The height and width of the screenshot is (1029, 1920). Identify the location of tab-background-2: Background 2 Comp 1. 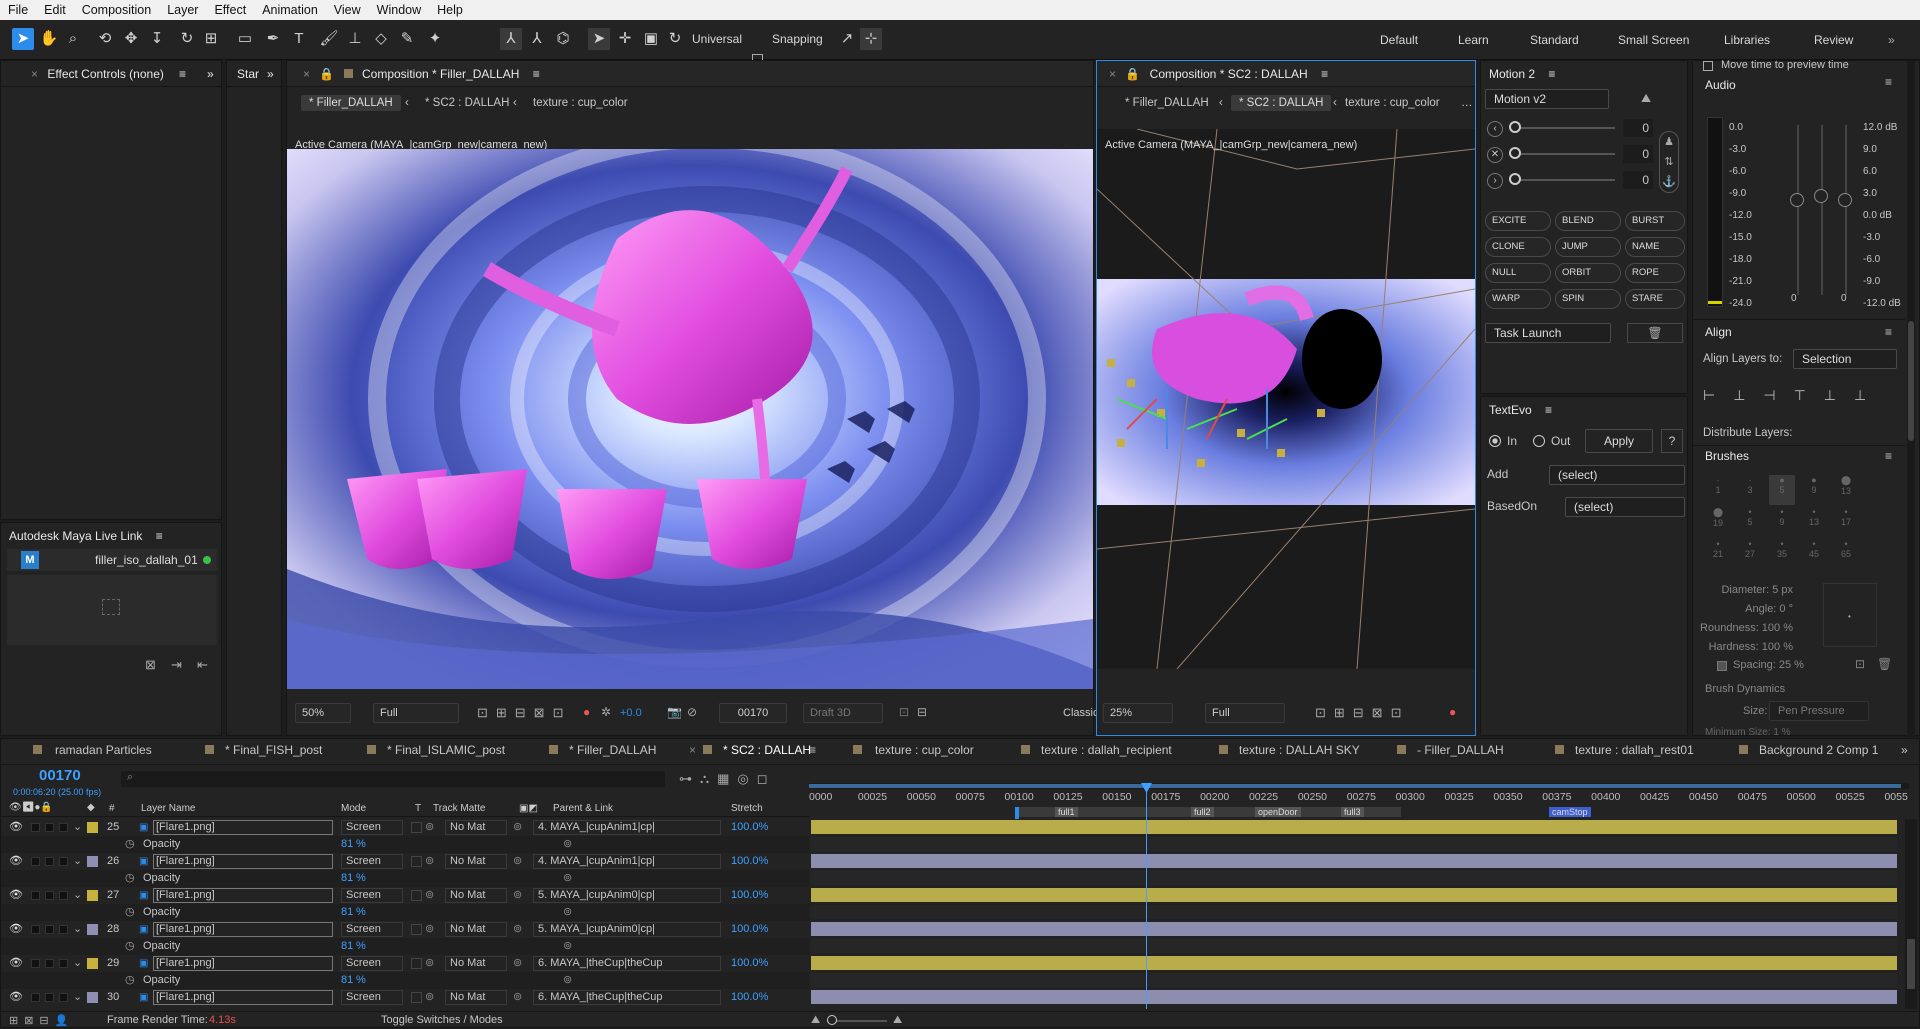
(1818, 750).